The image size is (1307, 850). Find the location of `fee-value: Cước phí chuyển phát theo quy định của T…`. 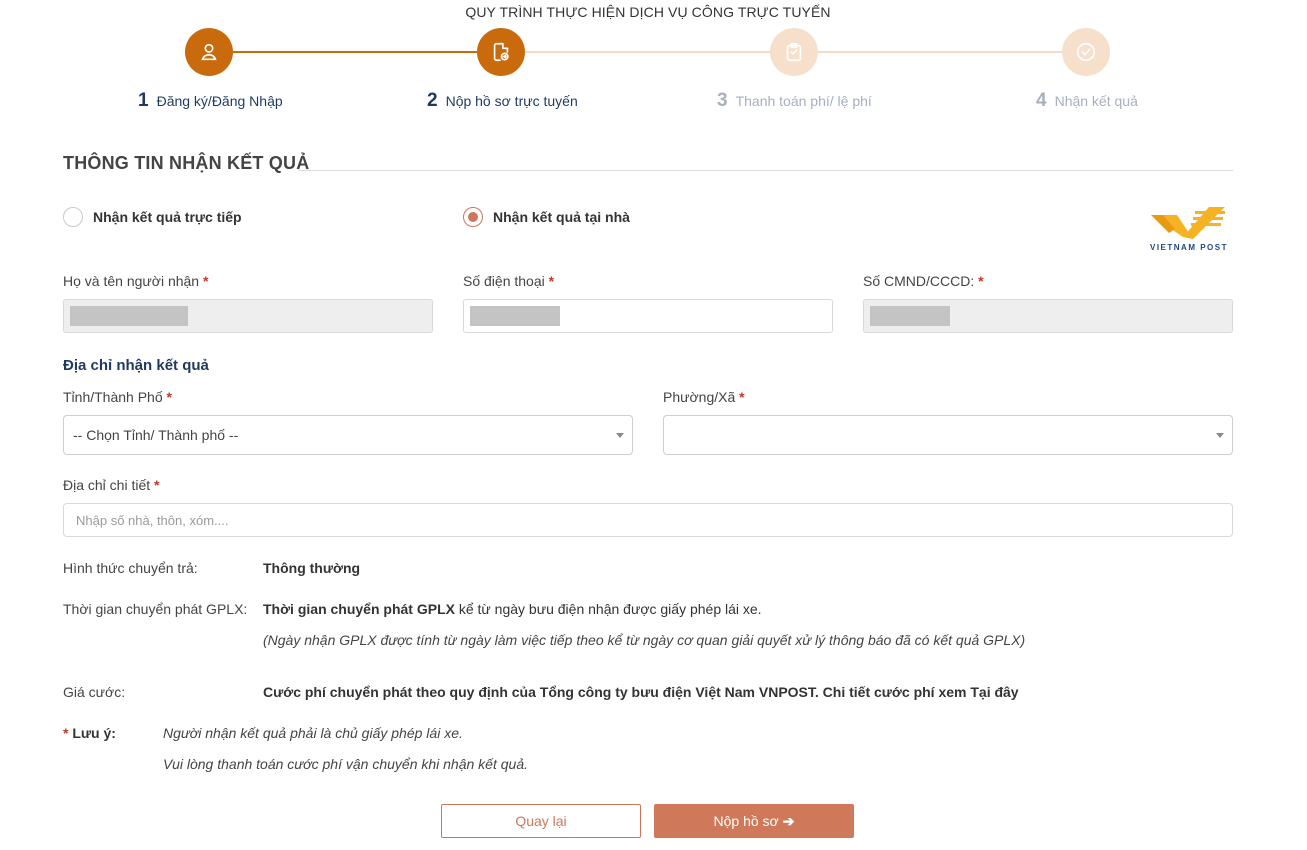

fee-value: Cước phí chuyển phát theo quy định của T… is located at coordinates (641, 692).